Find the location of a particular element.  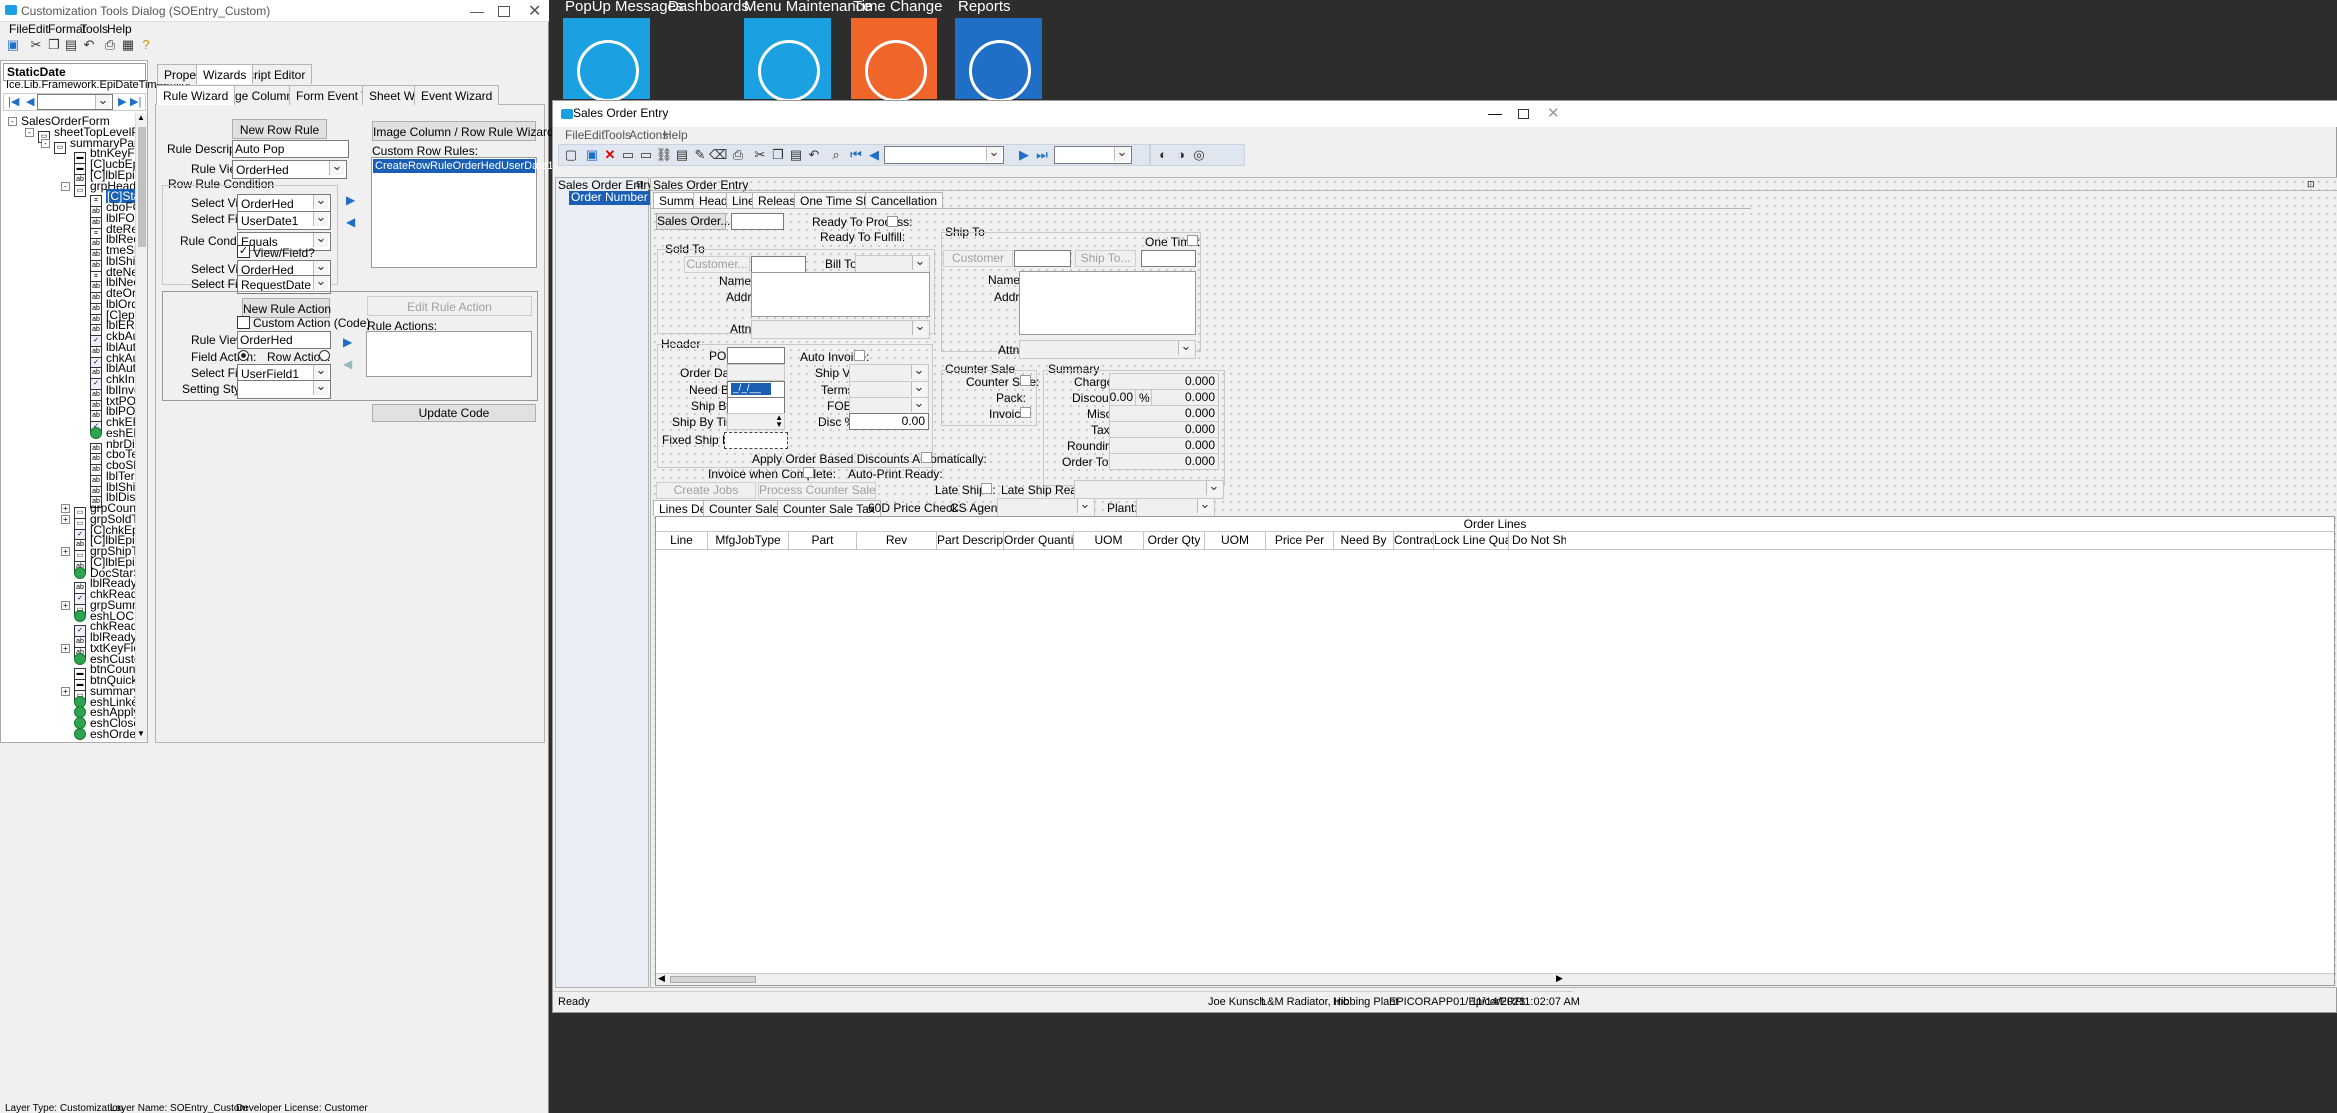

action-arrow-left-icon: ◀ is located at coordinates (347, 364).